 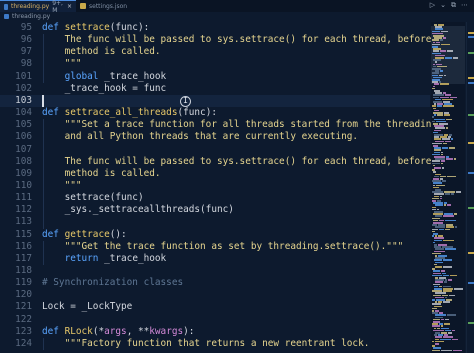 I want to click on code-line: 117 return _trace_hook, so click(x=215, y=259).